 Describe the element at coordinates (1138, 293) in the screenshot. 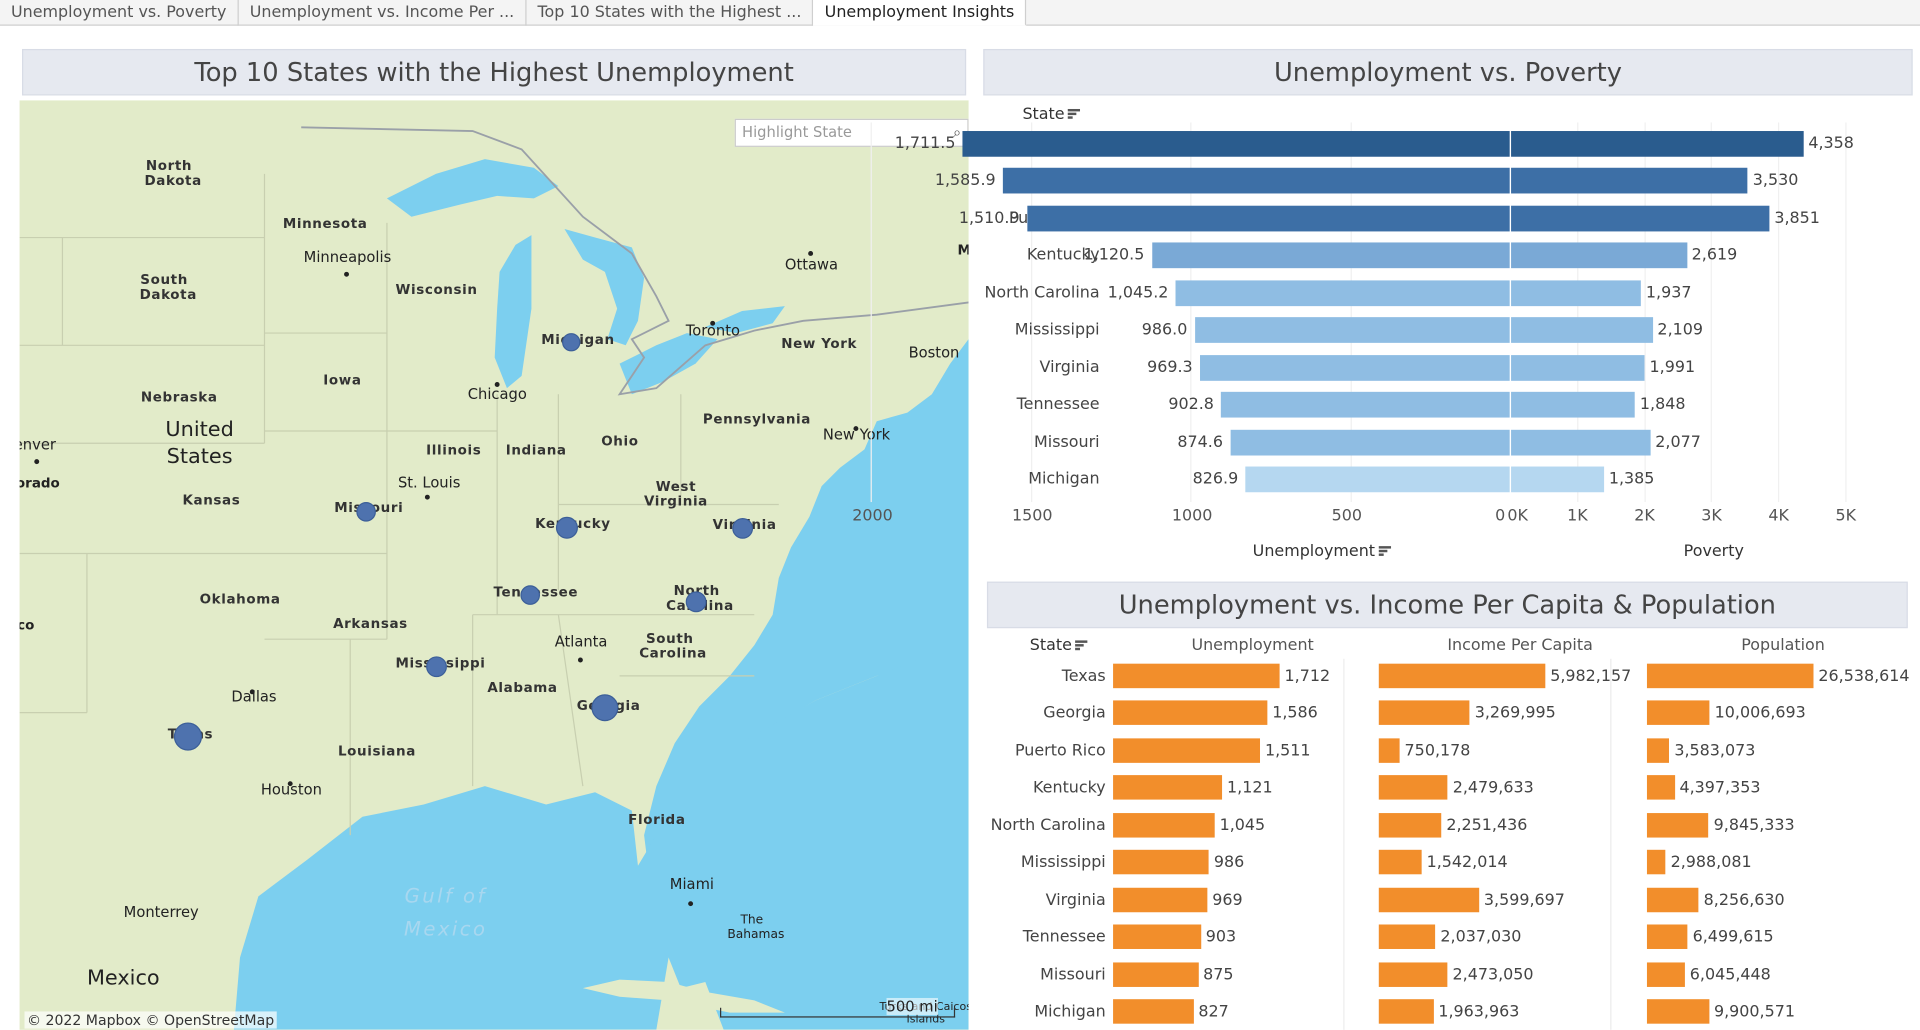

I see `poverty-unemployment-value-north-carolina: 1,045.2` at that location.